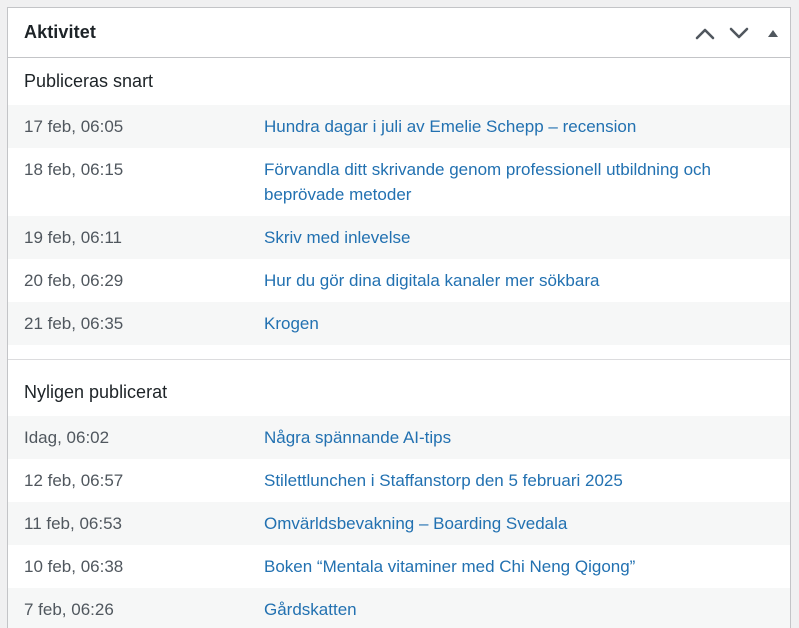 The height and width of the screenshot is (628, 799). What do you see at coordinates (73, 523) in the screenshot?
I see `item-date: 11 feb, 06:53` at bounding box center [73, 523].